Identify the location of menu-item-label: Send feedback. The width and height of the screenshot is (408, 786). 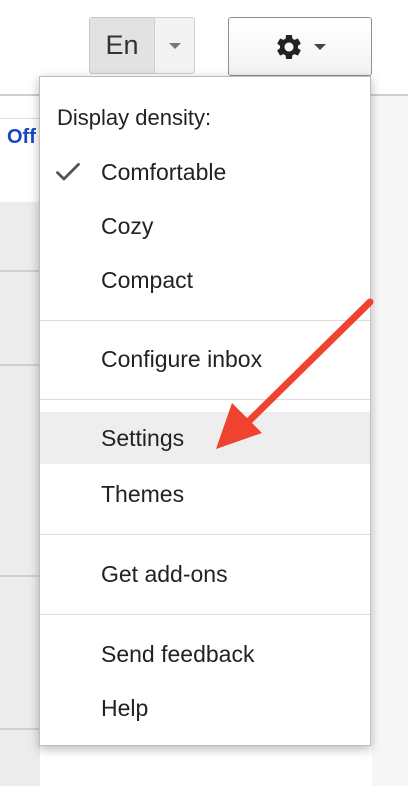
(178, 653).